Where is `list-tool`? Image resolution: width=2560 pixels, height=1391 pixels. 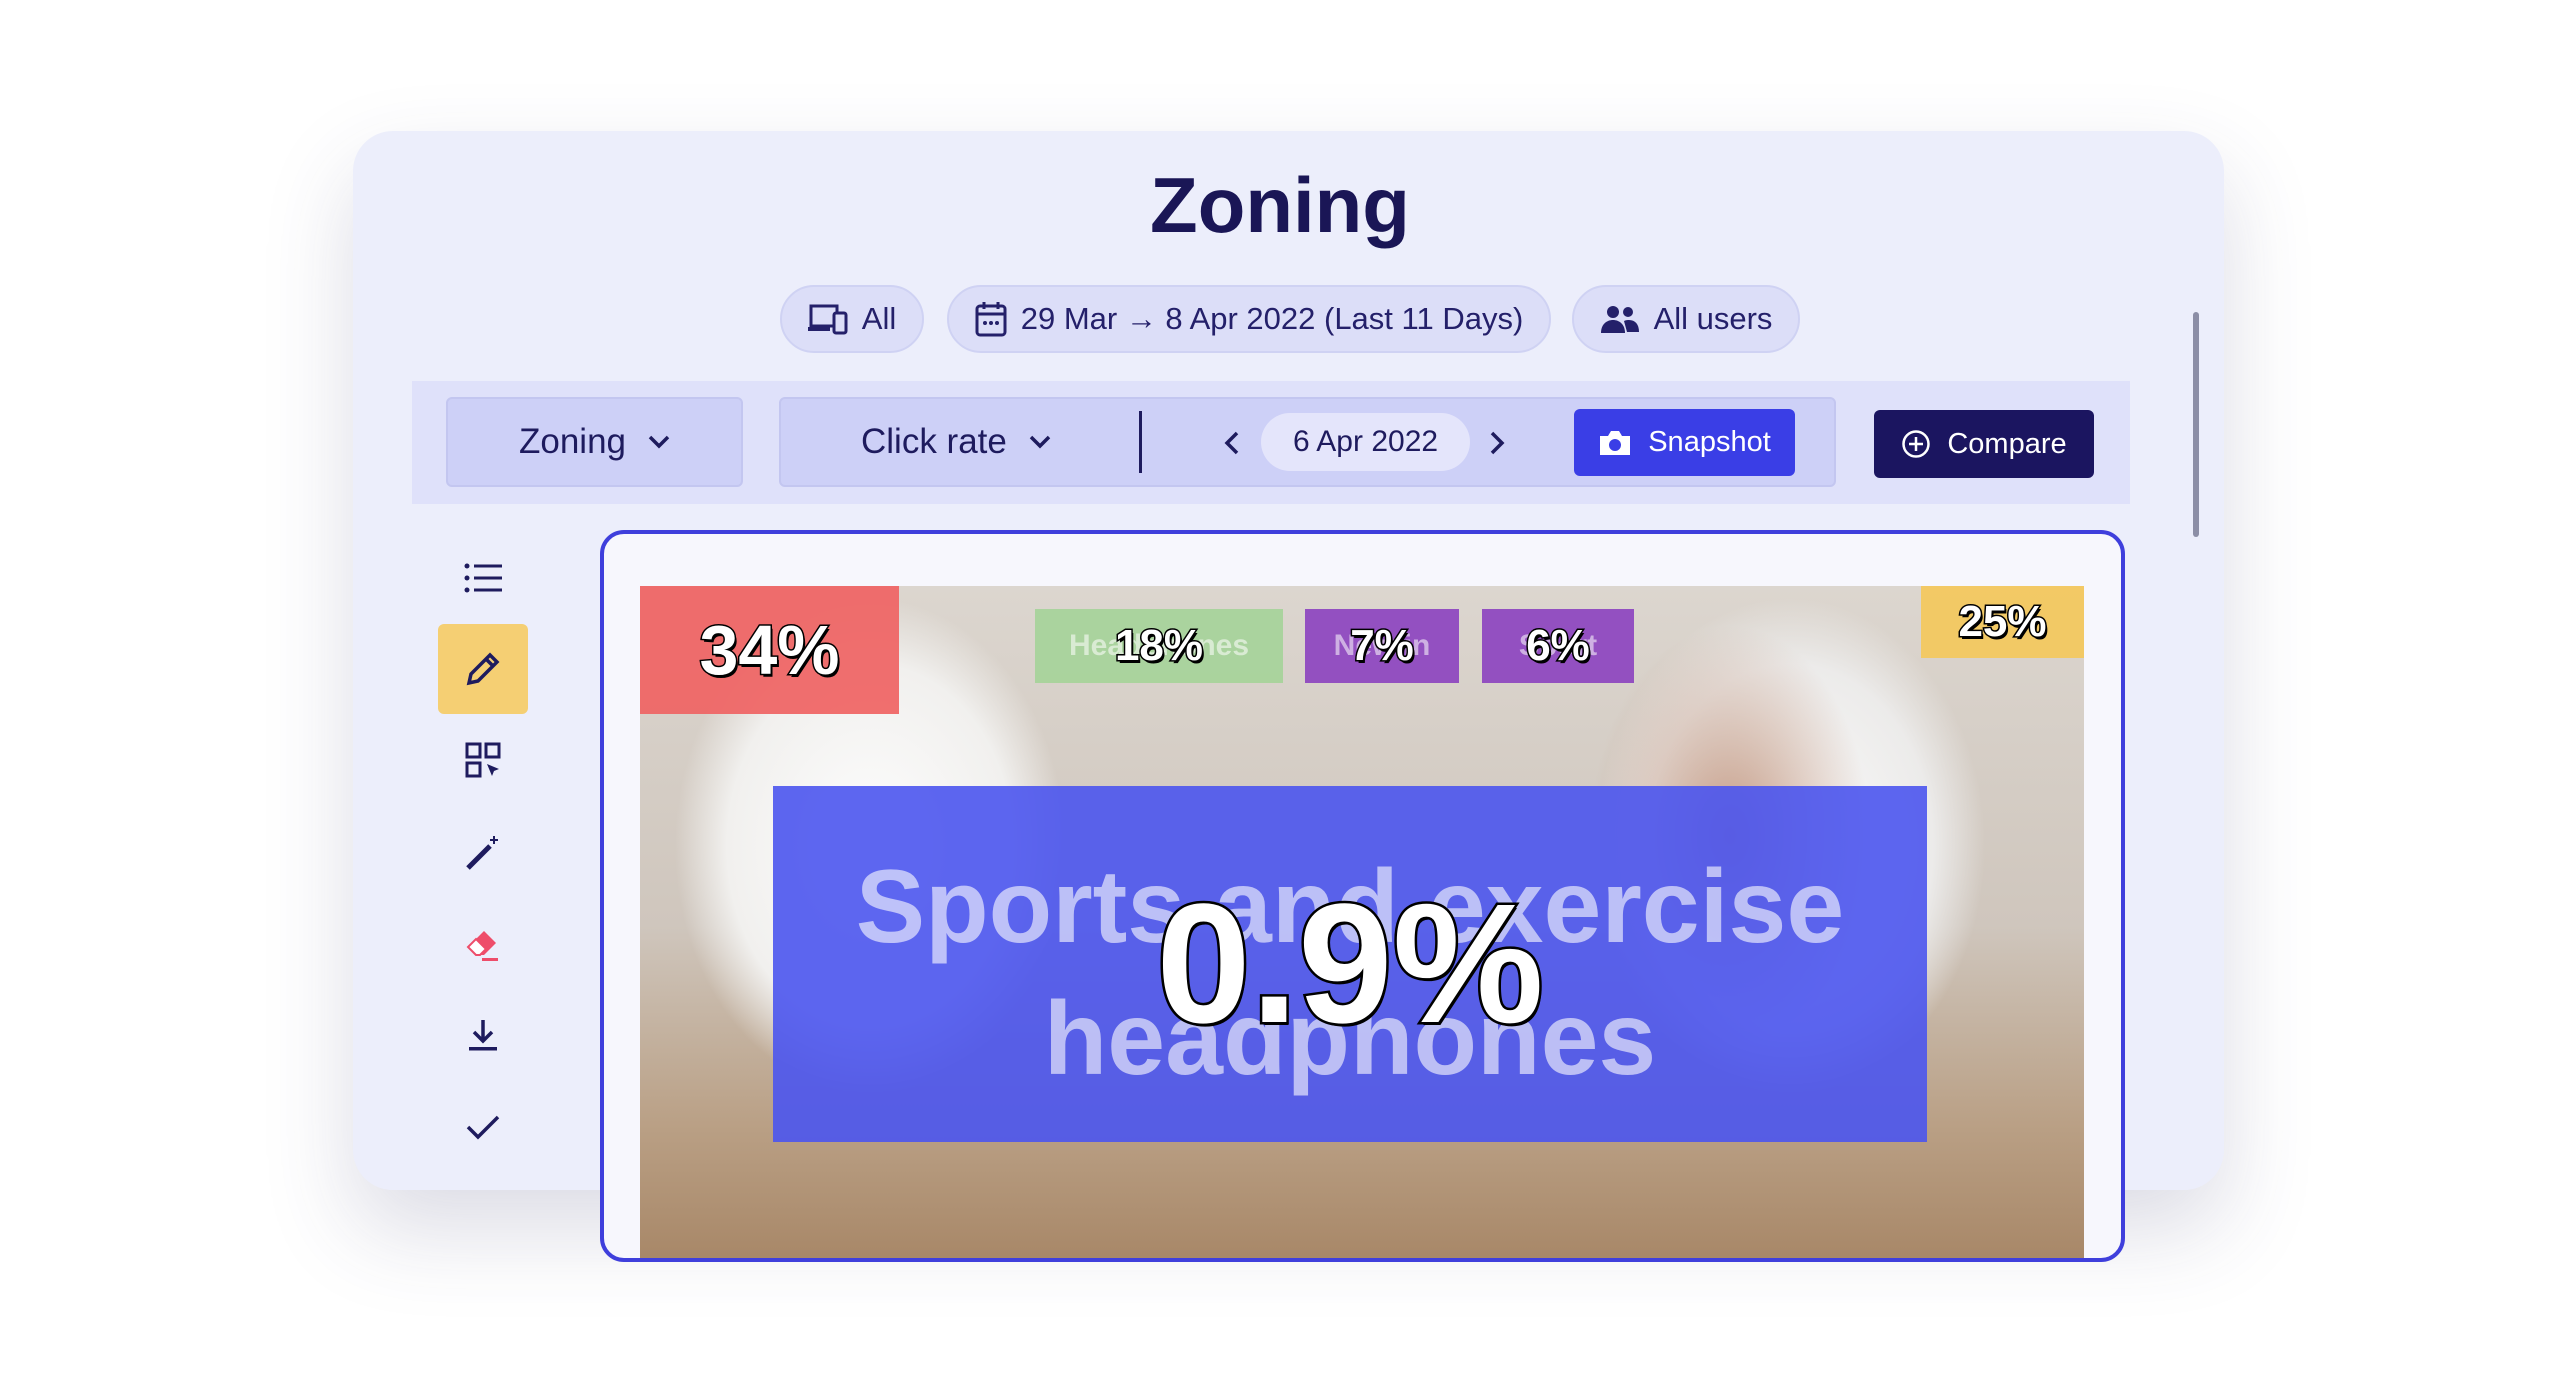 list-tool is located at coordinates (483, 578).